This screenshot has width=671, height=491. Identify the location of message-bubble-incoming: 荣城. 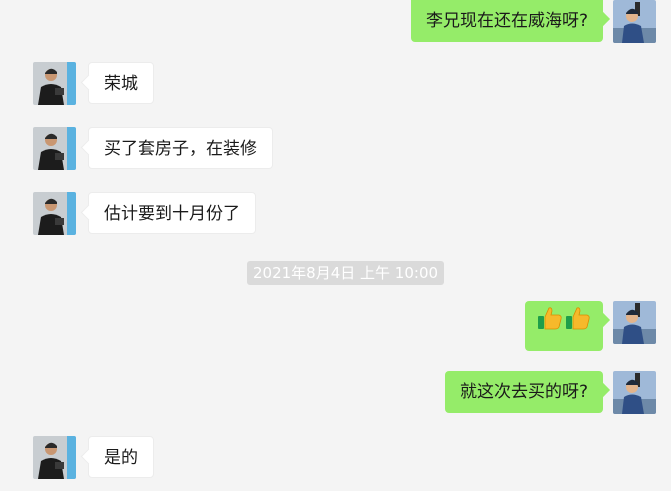
(121, 83).